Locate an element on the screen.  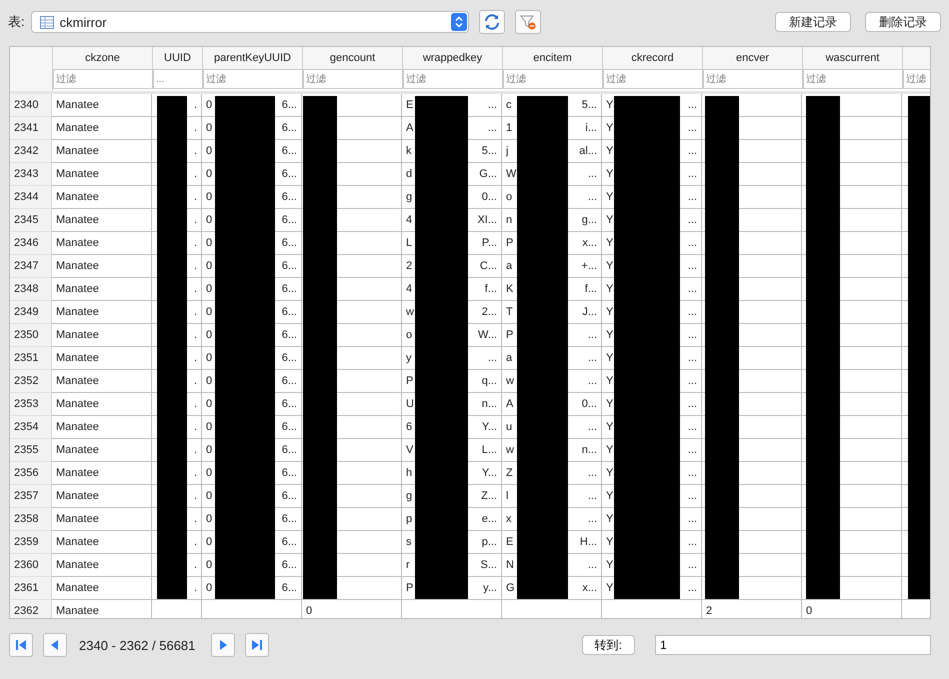
row-number: 2352 is located at coordinates (31, 381).